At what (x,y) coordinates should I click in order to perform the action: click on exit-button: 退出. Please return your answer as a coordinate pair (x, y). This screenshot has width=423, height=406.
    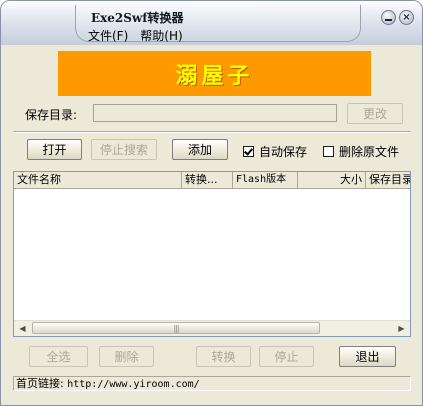
    Looking at the image, I should click on (367, 356).